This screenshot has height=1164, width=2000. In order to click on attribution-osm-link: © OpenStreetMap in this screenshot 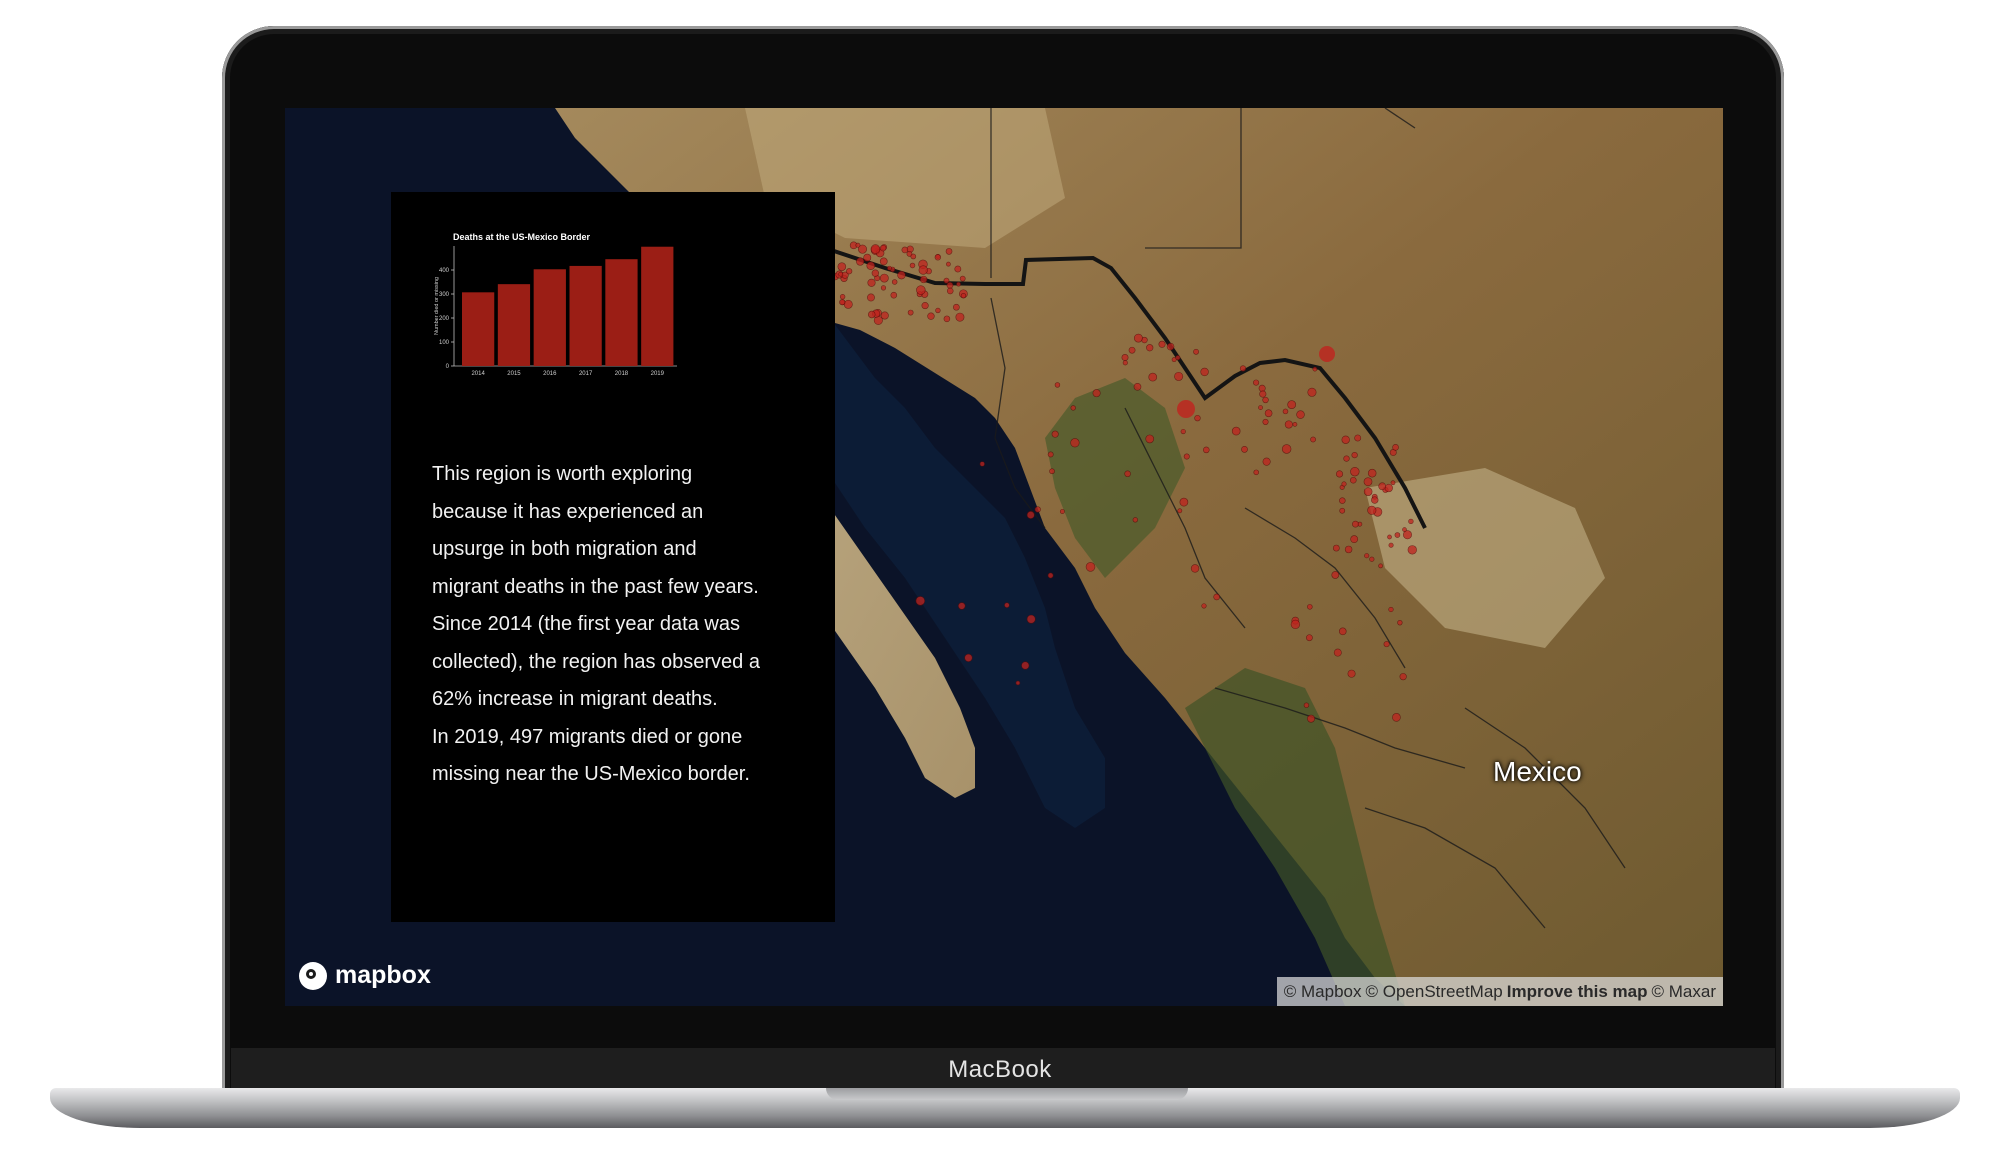, I will do `click(1433, 992)`.